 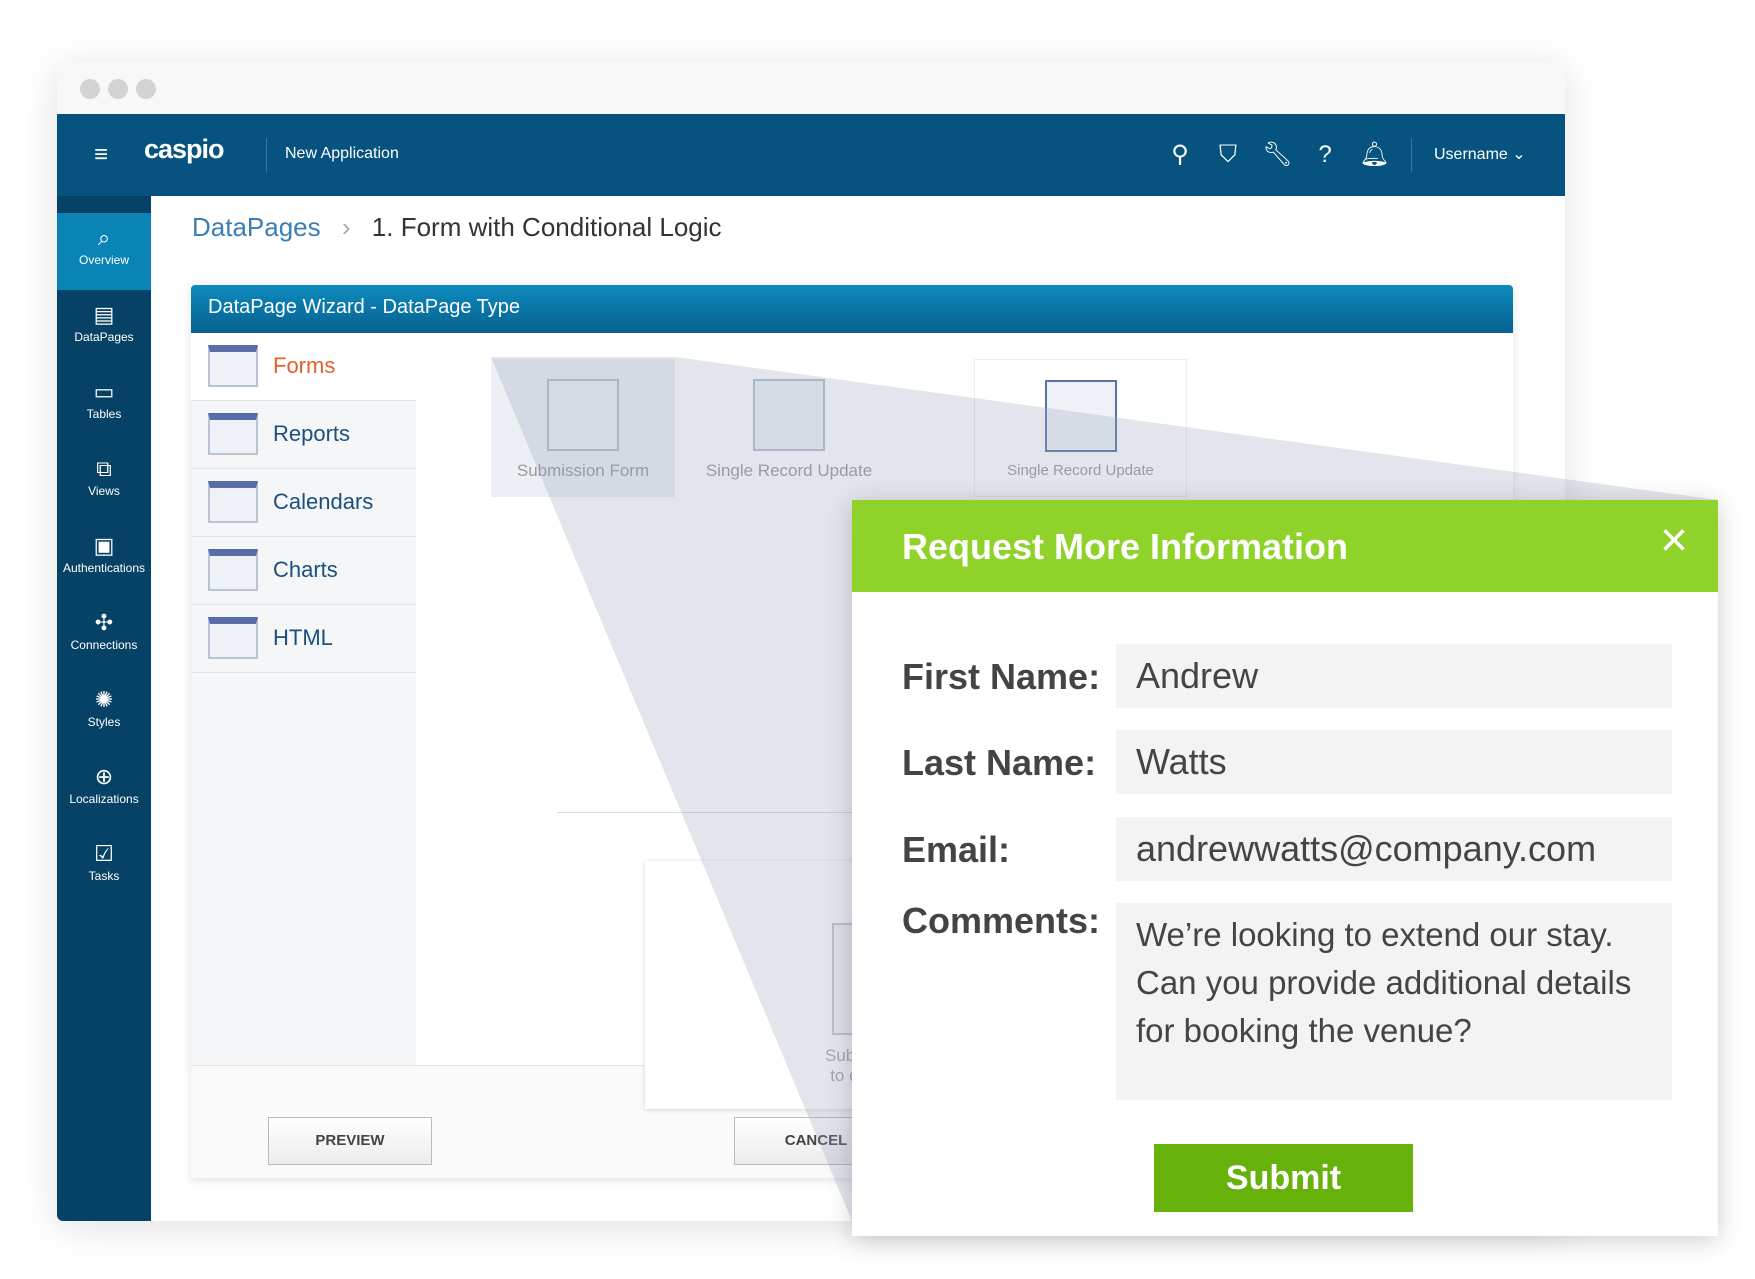 What do you see at coordinates (1304, 1030) in the screenshot?
I see `comment-line: for booking the venue?` at bounding box center [1304, 1030].